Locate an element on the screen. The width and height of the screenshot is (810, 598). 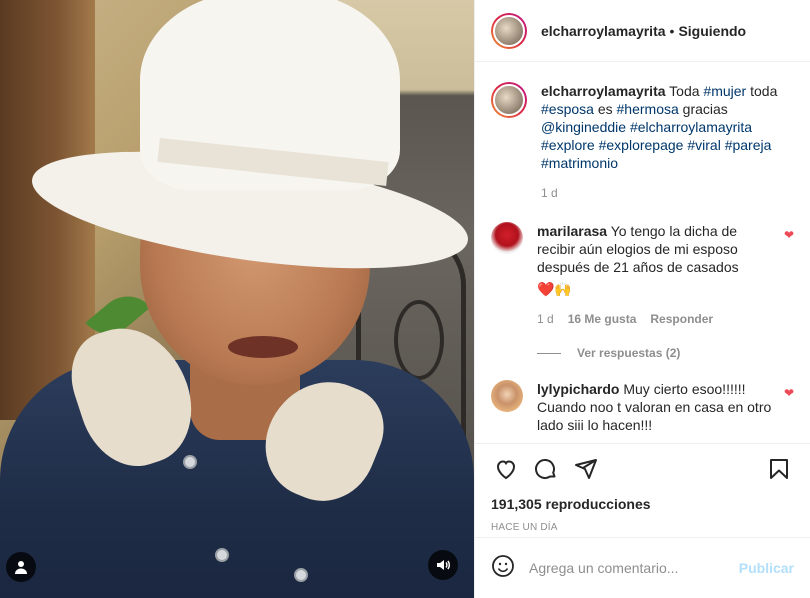
follow-status-button: Siguiendo is located at coordinates (712, 31).